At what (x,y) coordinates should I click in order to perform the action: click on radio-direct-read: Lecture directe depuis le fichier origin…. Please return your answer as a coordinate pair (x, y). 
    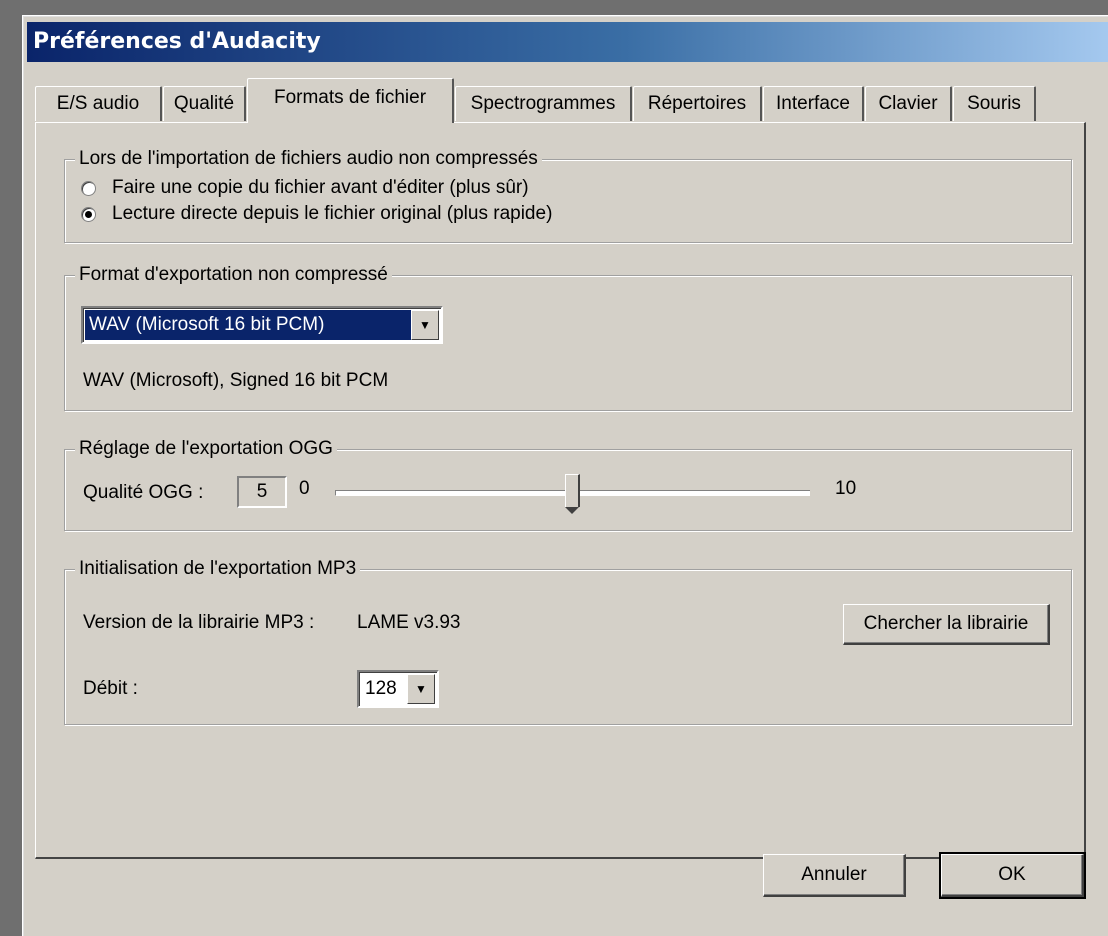
    Looking at the image, I should click on (316, 214).